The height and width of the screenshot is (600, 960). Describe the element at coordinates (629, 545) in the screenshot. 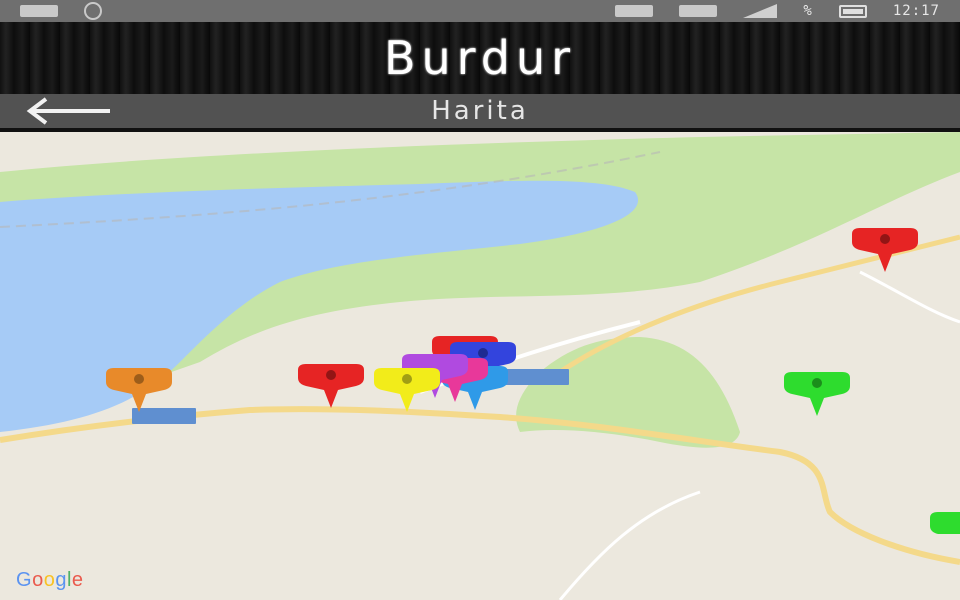

I see `road-minor` at that location.